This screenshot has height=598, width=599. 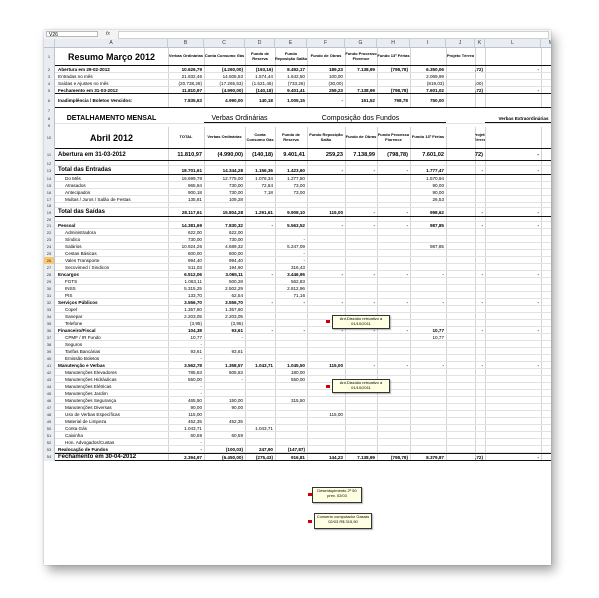 I want to click on detail-value: 622,00, so click(x=194, y=232).